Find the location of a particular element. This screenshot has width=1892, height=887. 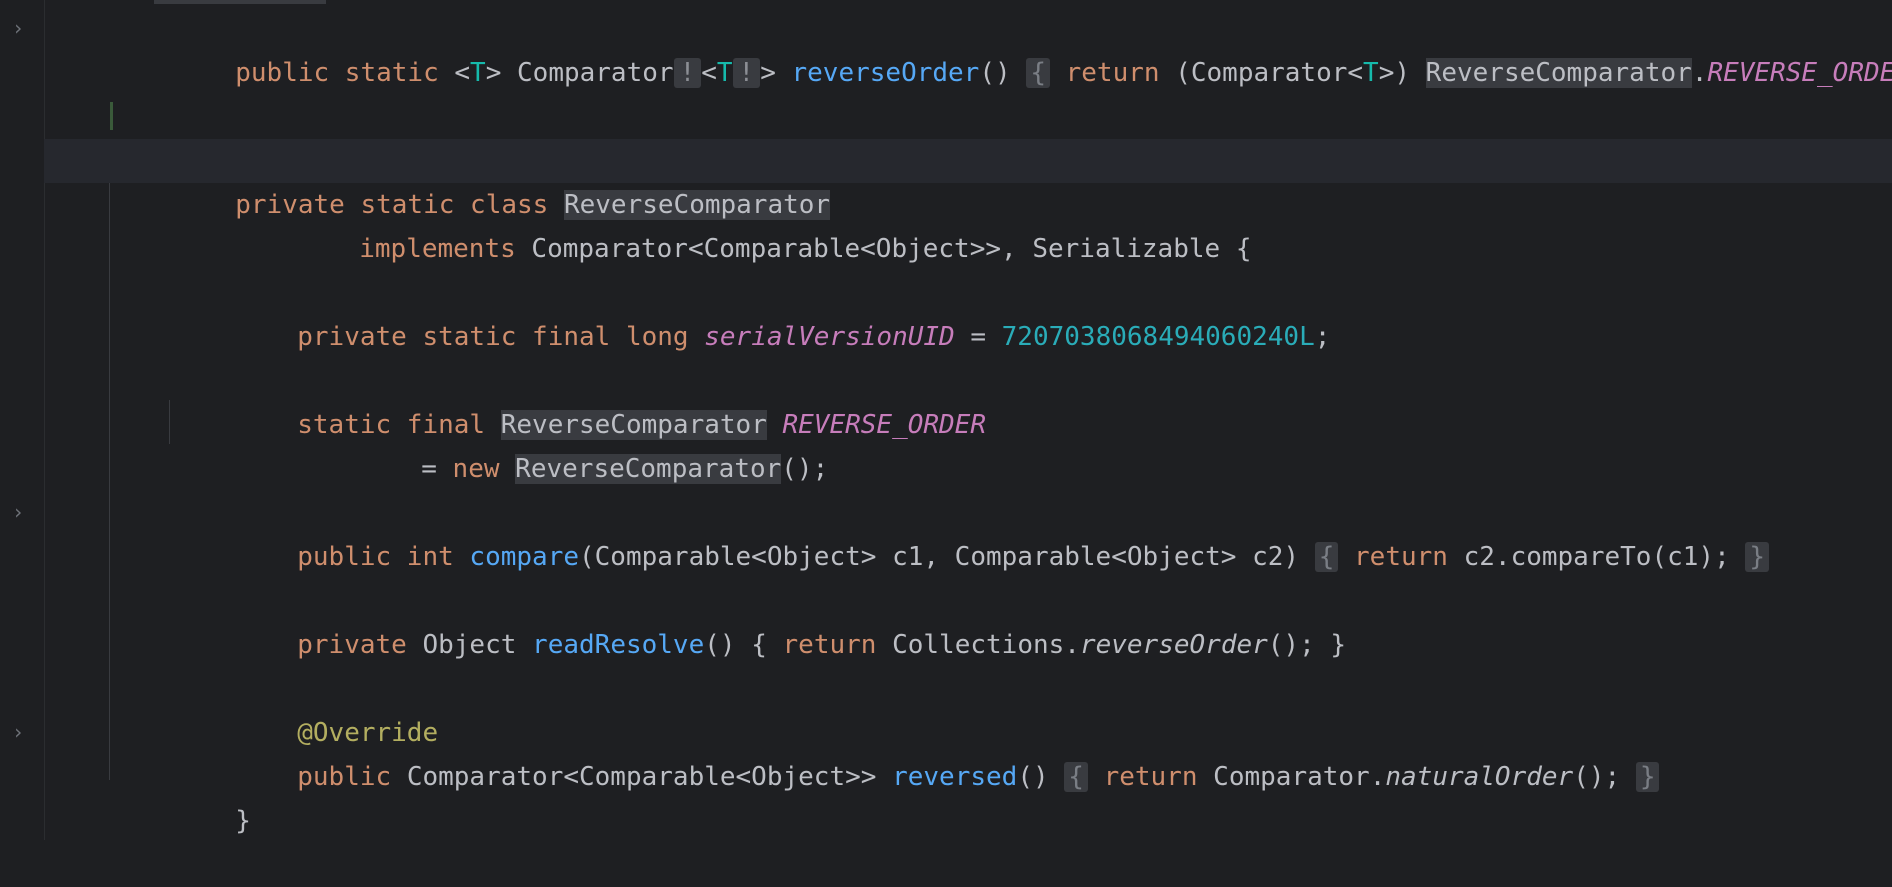

static-field: serialVersionUID is located at coordinates (829, 337).